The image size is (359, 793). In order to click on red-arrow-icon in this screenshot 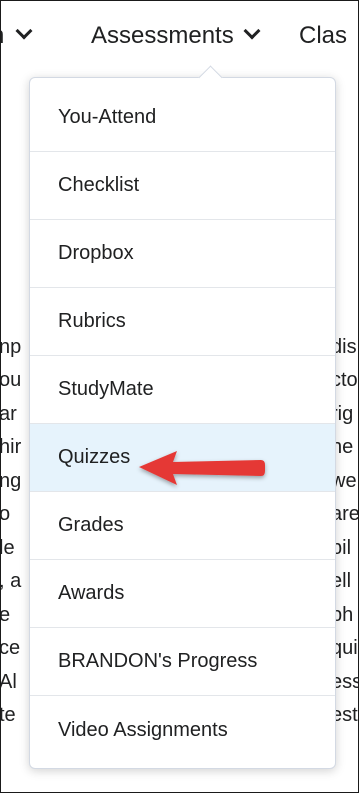, I will do `click(202, 468)`.